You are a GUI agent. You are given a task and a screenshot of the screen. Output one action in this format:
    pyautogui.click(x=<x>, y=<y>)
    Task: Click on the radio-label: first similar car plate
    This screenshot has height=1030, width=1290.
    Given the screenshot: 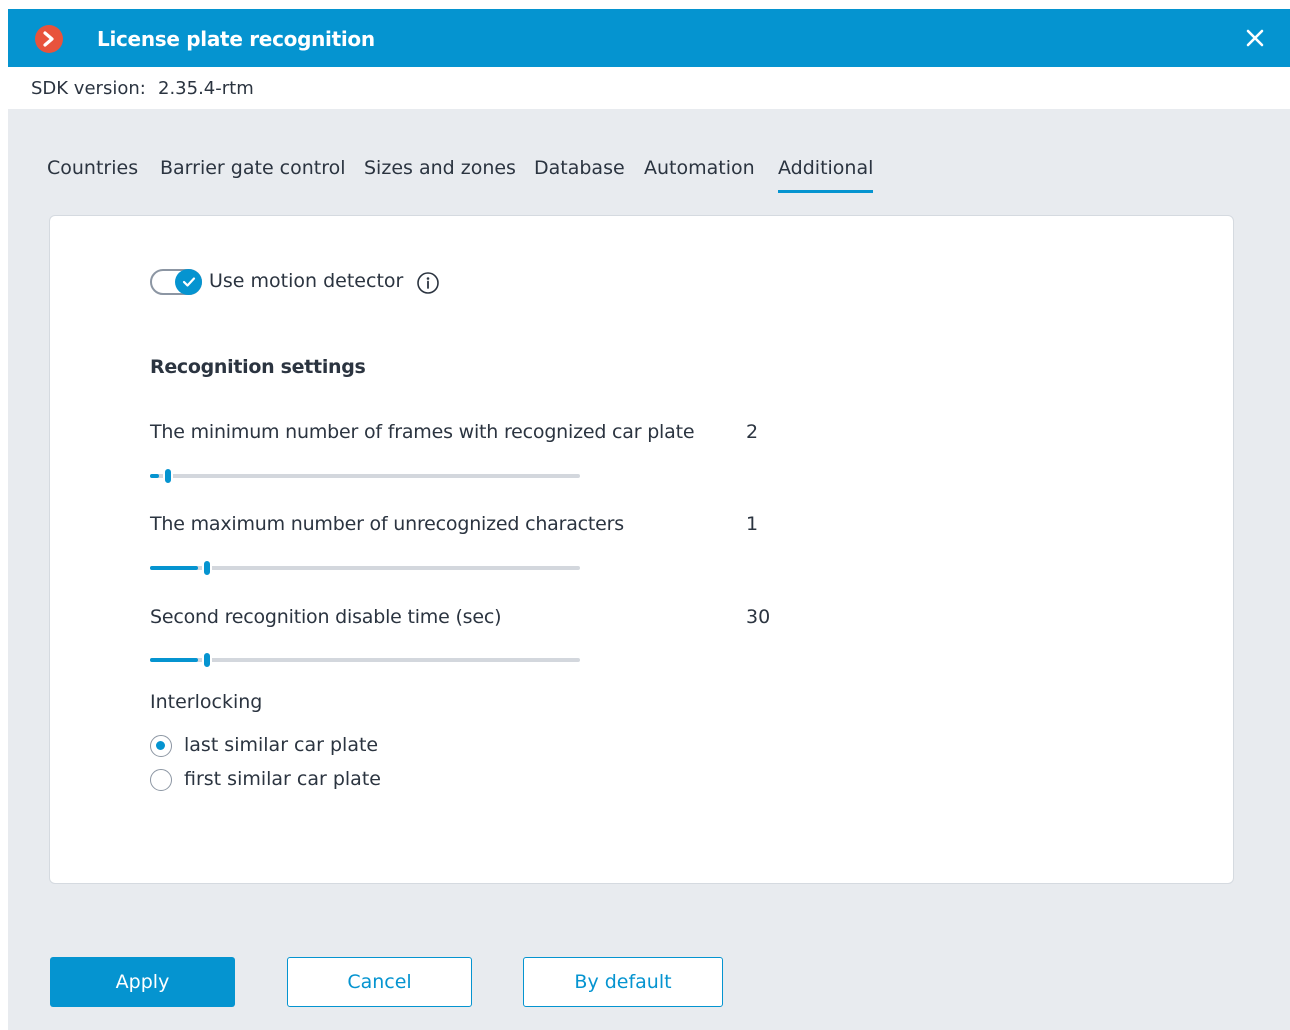 What is the action you would take?
    pyautogui.click(x=282, y=779)
    